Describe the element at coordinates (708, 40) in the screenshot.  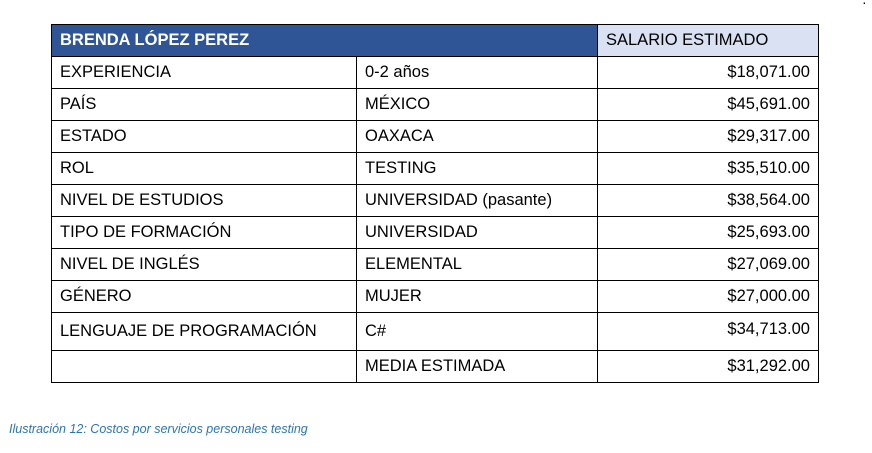
I see `salary-column-header: SALARIO ESTIMADO` at that location.